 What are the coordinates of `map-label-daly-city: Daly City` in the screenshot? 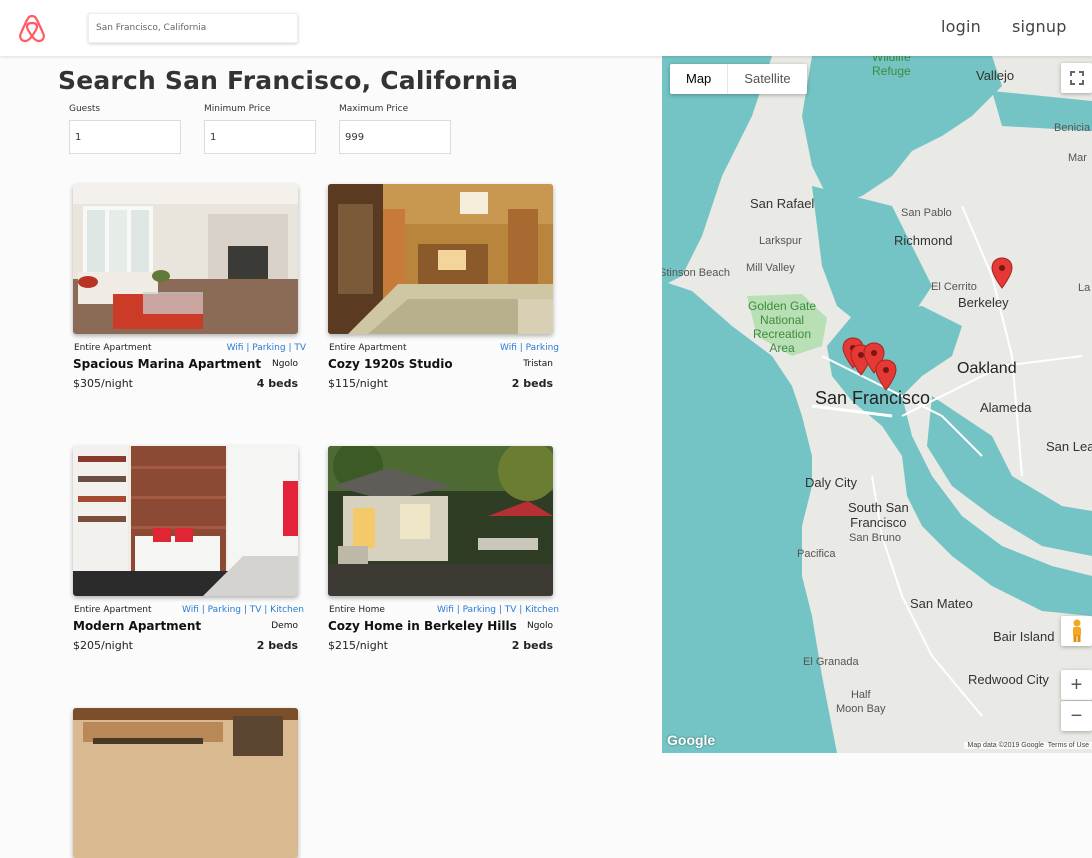 It's located at (831, 482).